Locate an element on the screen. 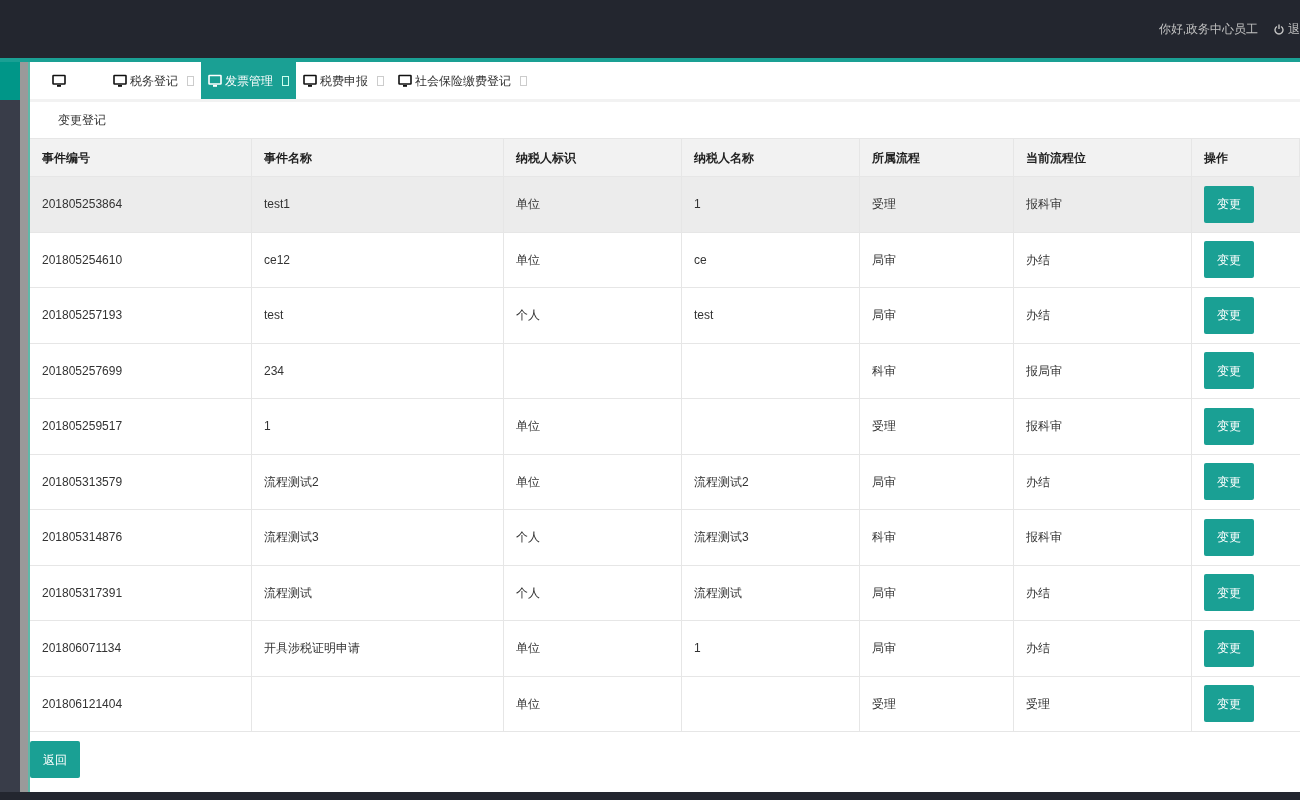 This screenshot has height=800, width=1300. section-title: 变更登记 is located at coordinates (82, 120).